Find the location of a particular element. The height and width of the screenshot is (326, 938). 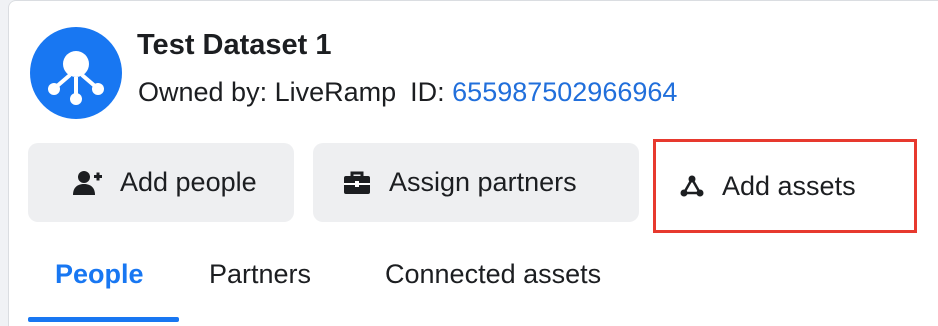

assign-partners-label: Assign partners is located at coordinates (483, 182).